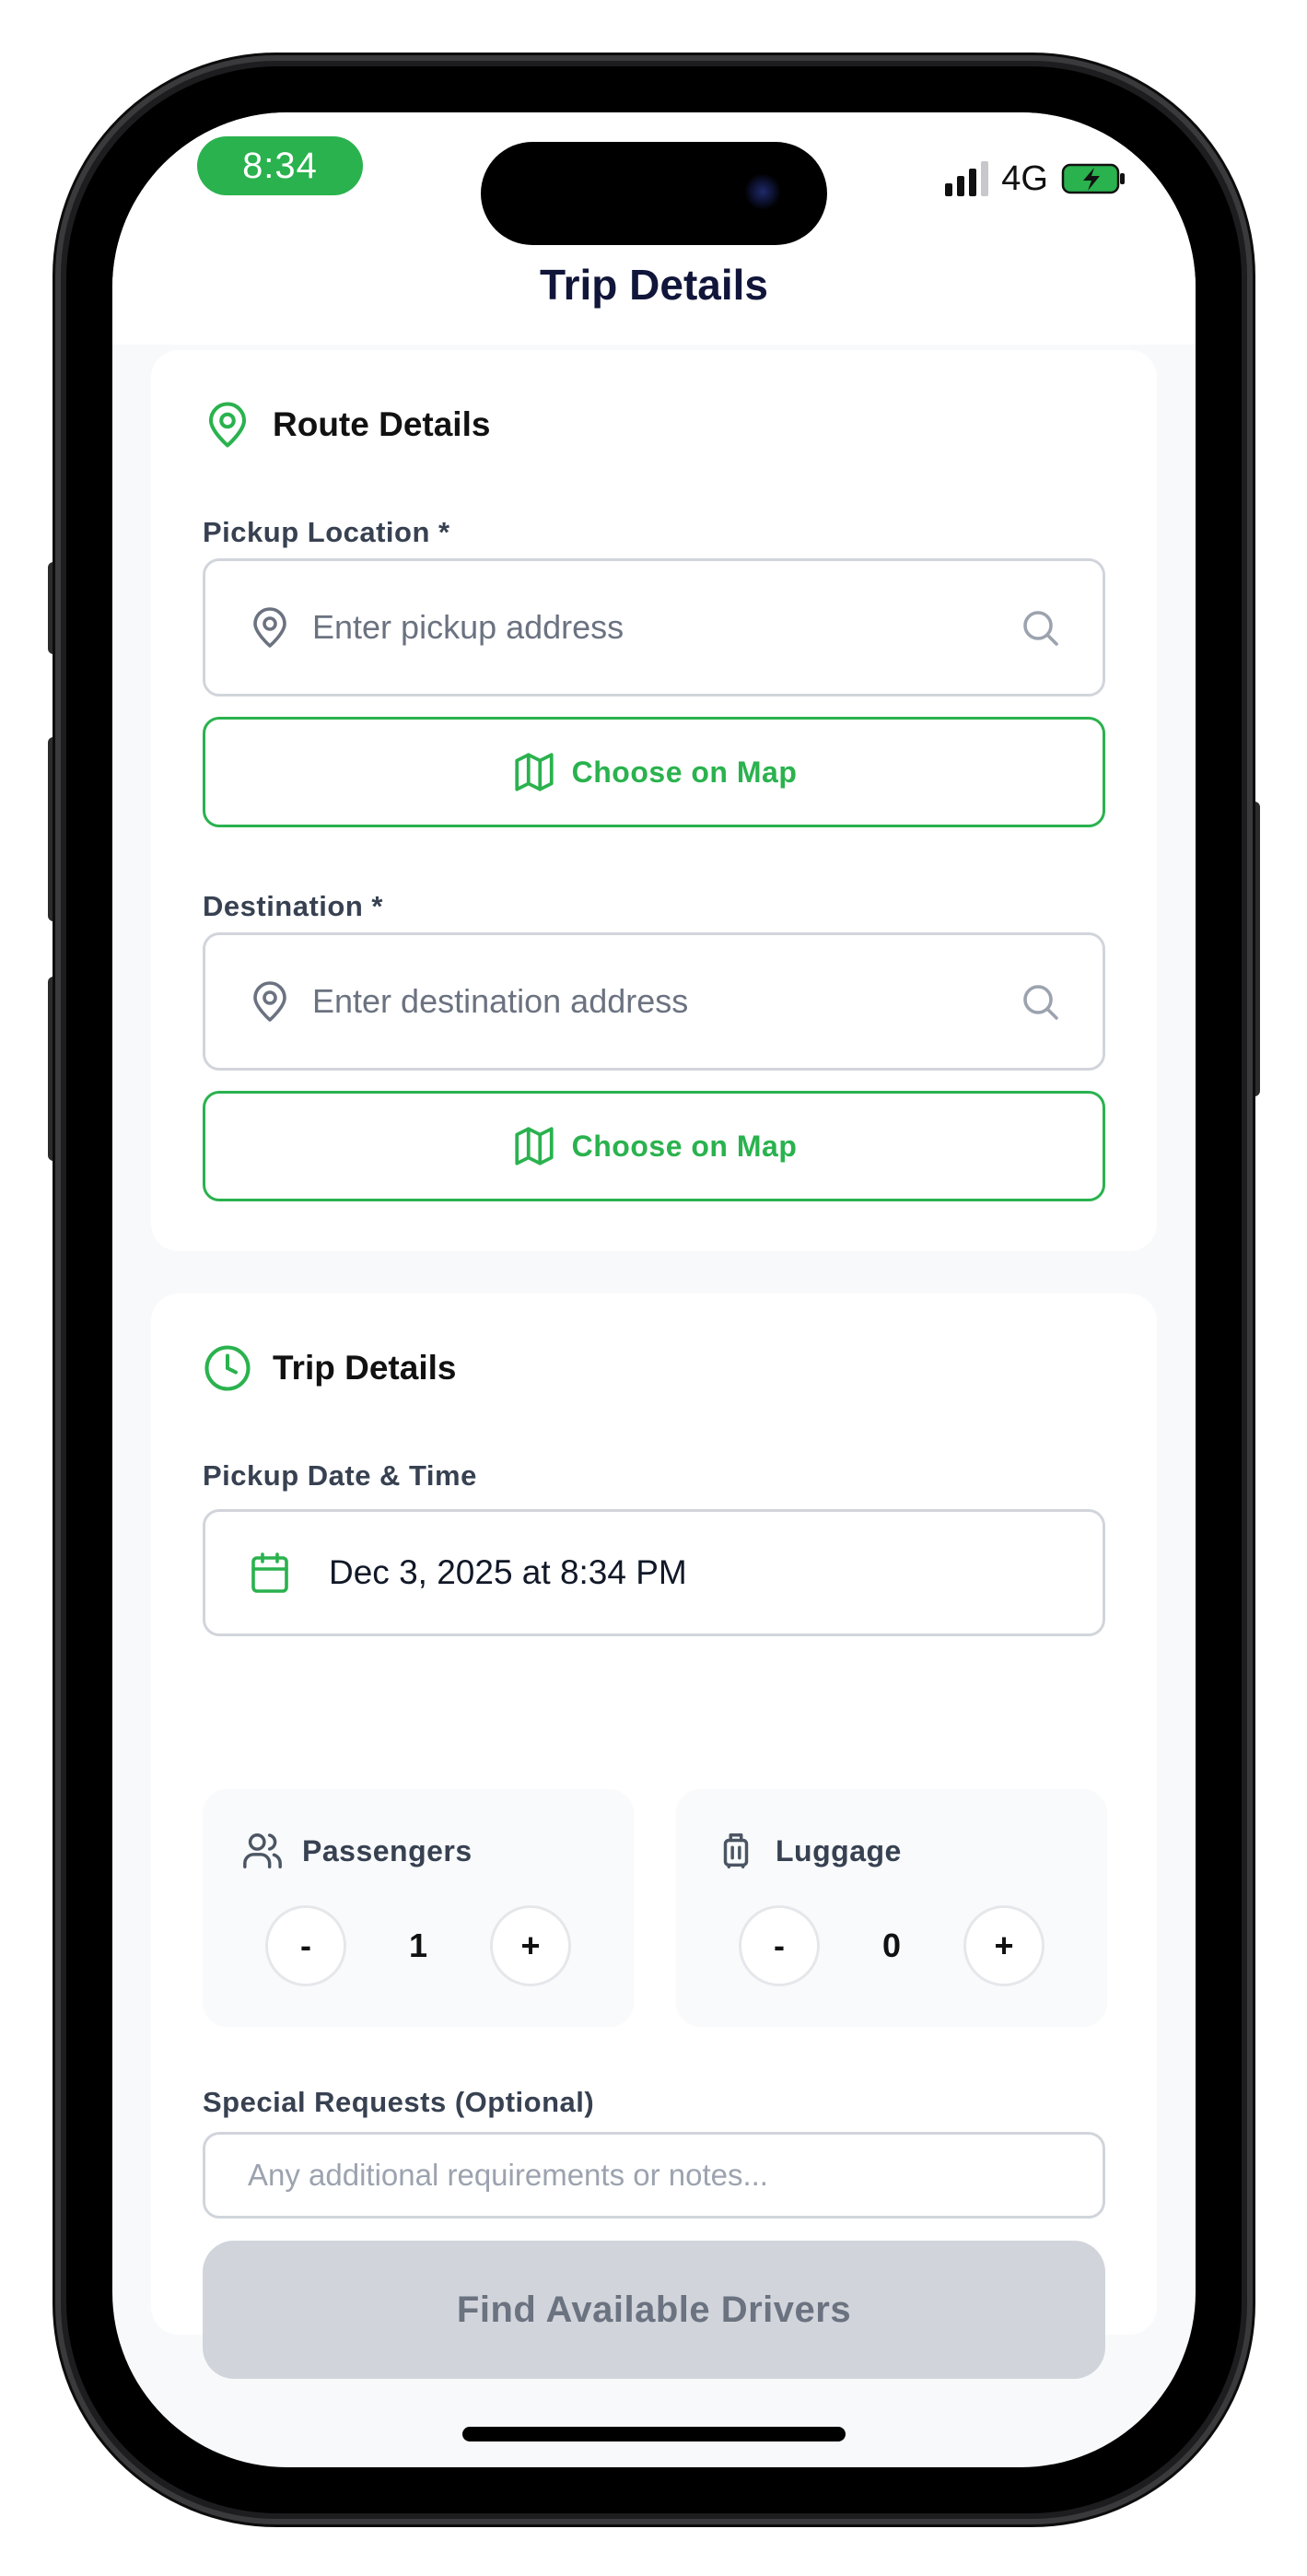  Describe the element at coordinates (654, 2310) in the screenshot. I see `find-available-drivers-button: Find Available Drivers` at that location.